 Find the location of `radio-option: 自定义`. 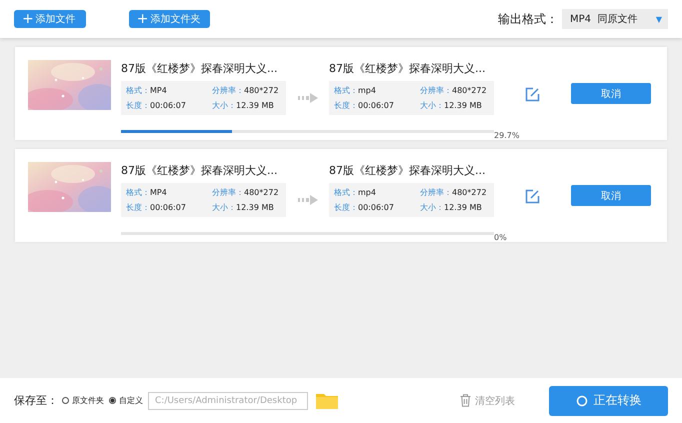

radio-option: 自定义 is located at coordinates (126, 400).